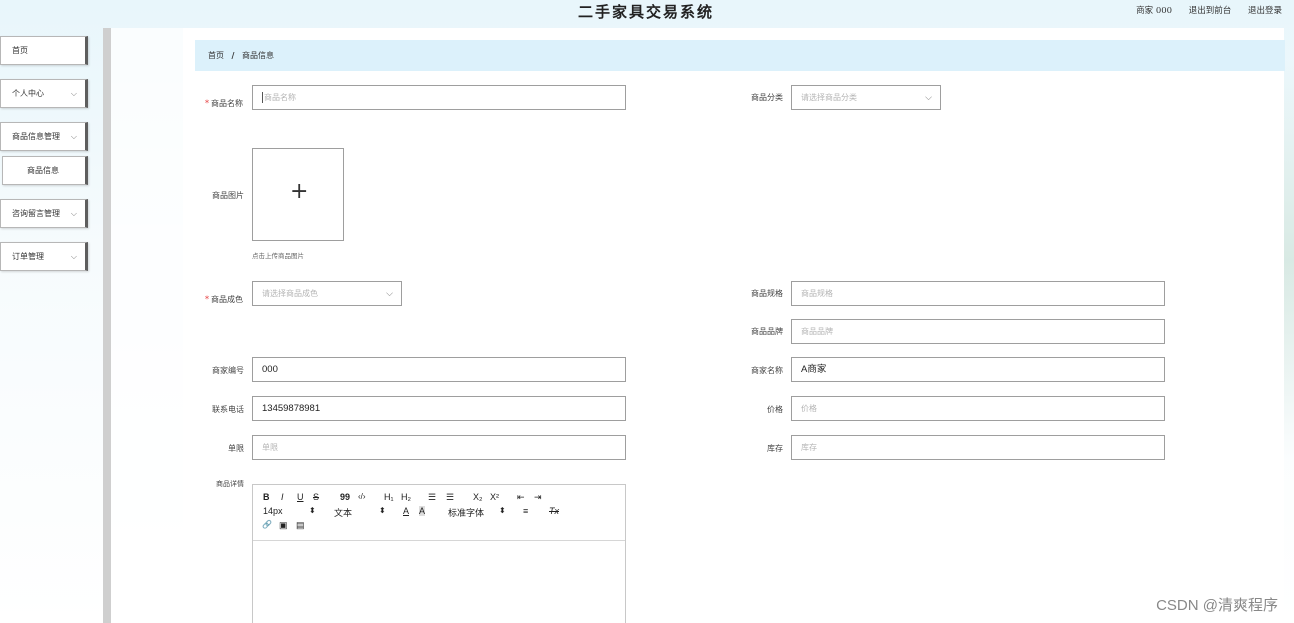 This screenshot has width=1294, height=623. Describe the element at coordinates (147, 325) in the screenshot. I see `background-strip` at that location.